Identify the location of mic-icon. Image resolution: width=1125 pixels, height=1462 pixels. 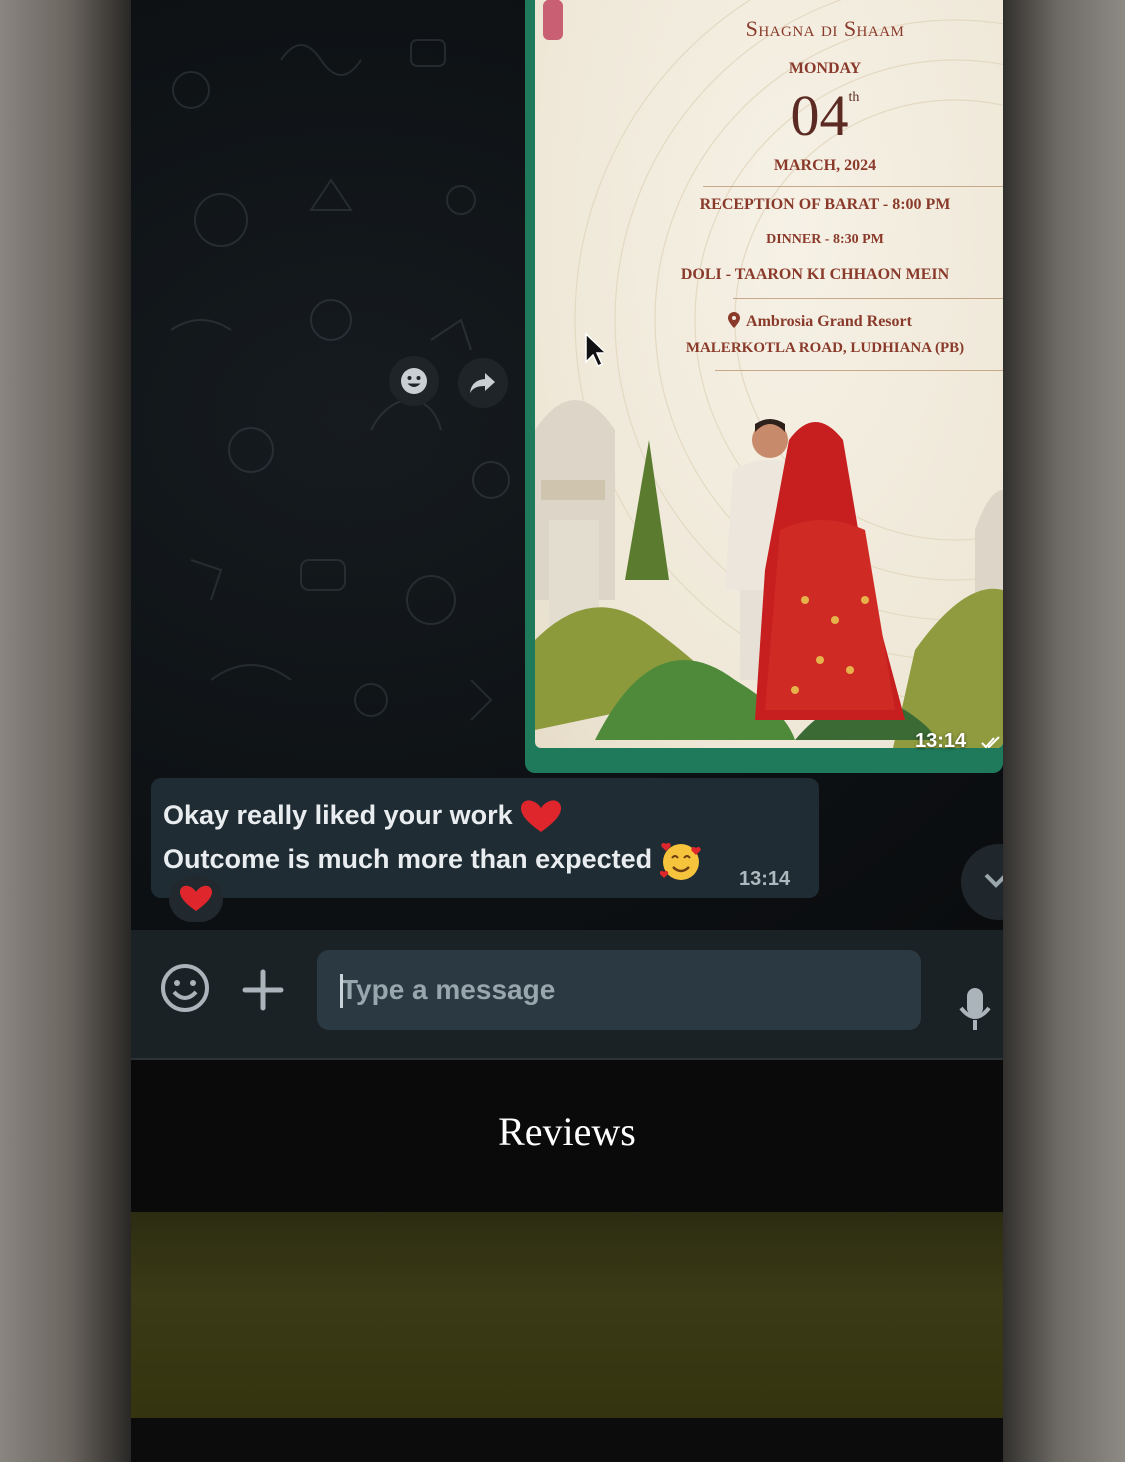
(975, 1010).